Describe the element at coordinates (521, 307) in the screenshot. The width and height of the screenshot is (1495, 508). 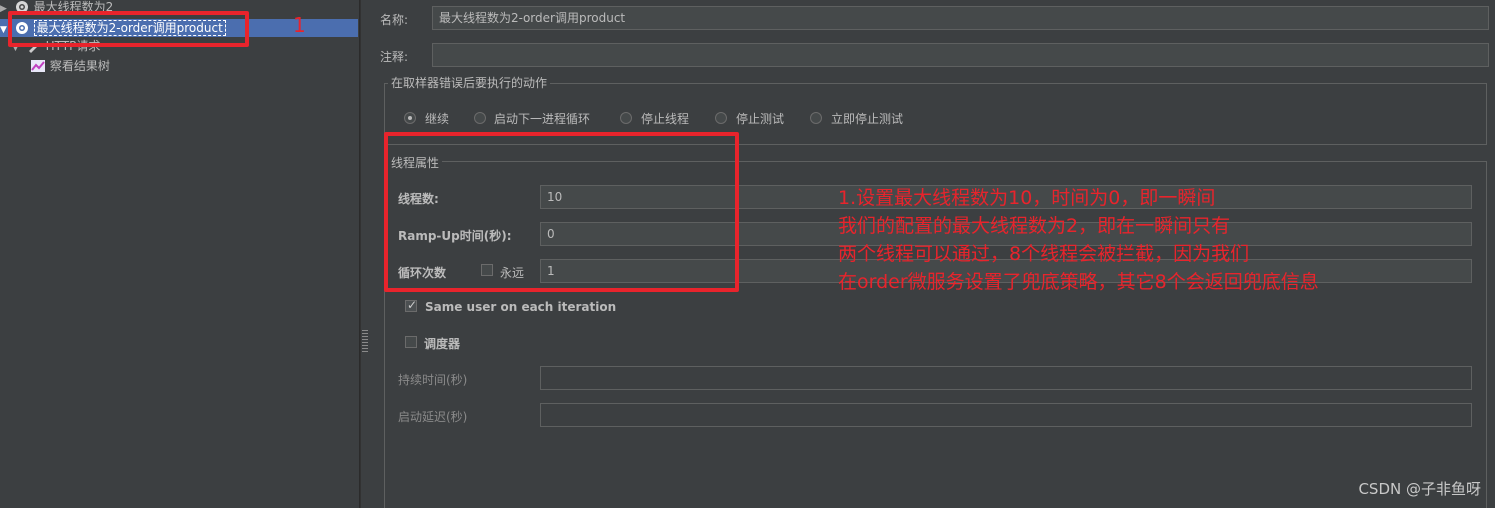
I see `same-user-label: Same user on each iteration` at that location.